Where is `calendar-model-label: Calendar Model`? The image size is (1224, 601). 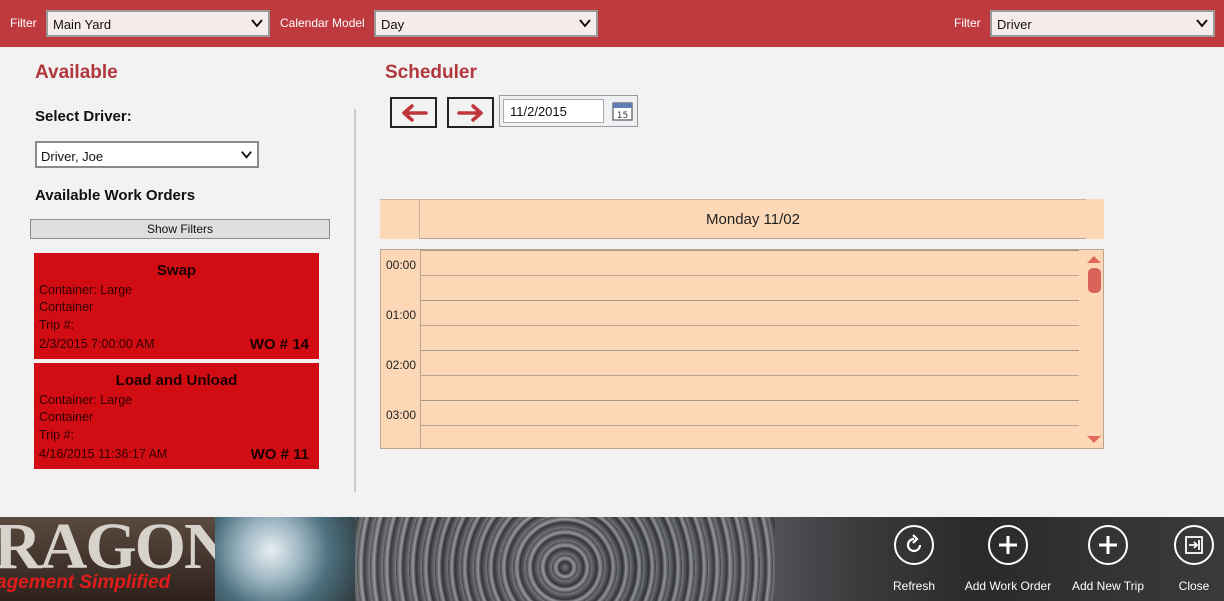 calendar-model-label: Calendar Model is located at coordinates (322, 23).